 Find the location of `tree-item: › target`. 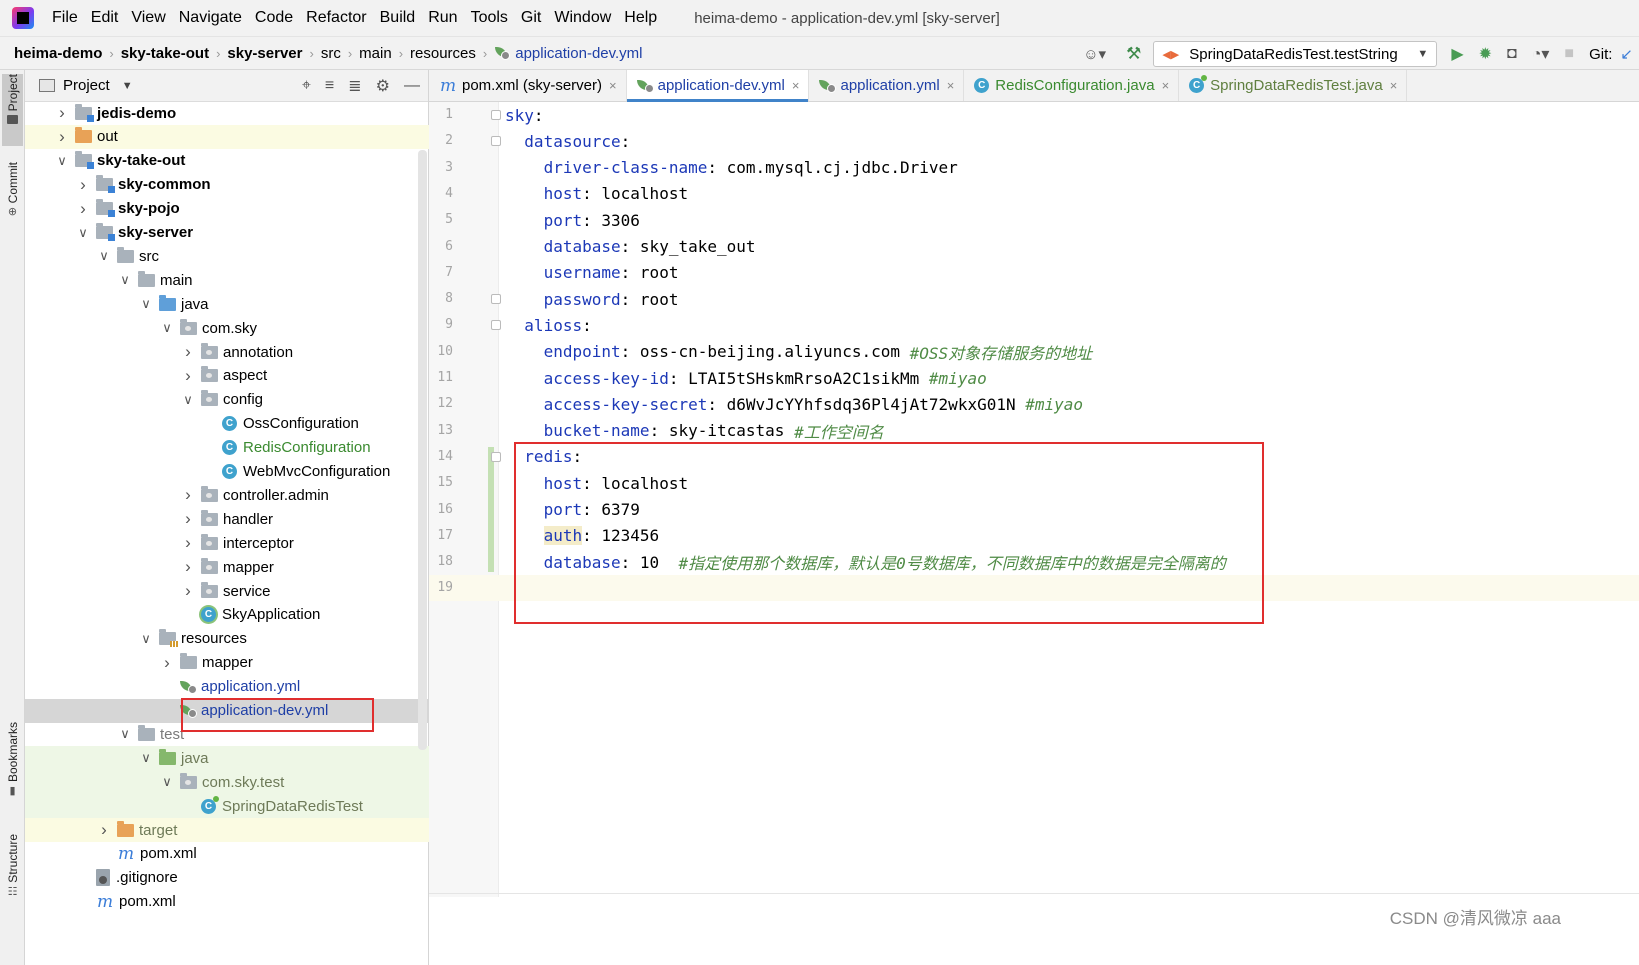

tree-item: › target is located at coordinates (227, 830).